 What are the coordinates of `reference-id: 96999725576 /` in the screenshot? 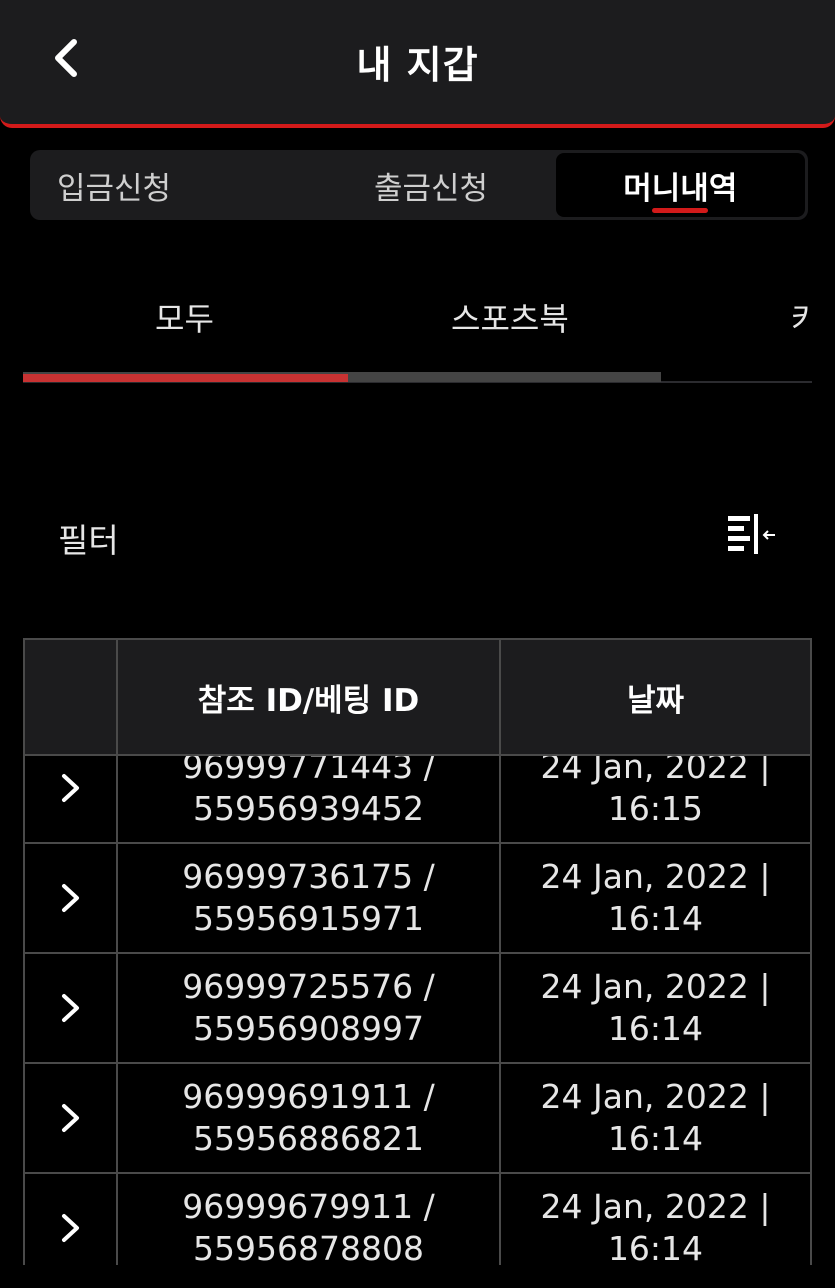 It's located at (308, 986).